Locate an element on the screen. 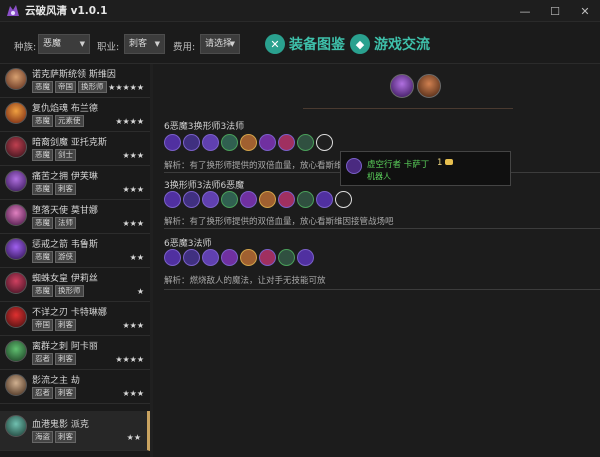 Image resolution: width=600 pixels, height=457 pixels. hero-name: 堕落天使 莫甘娜 is located at coordinates (65, 211).